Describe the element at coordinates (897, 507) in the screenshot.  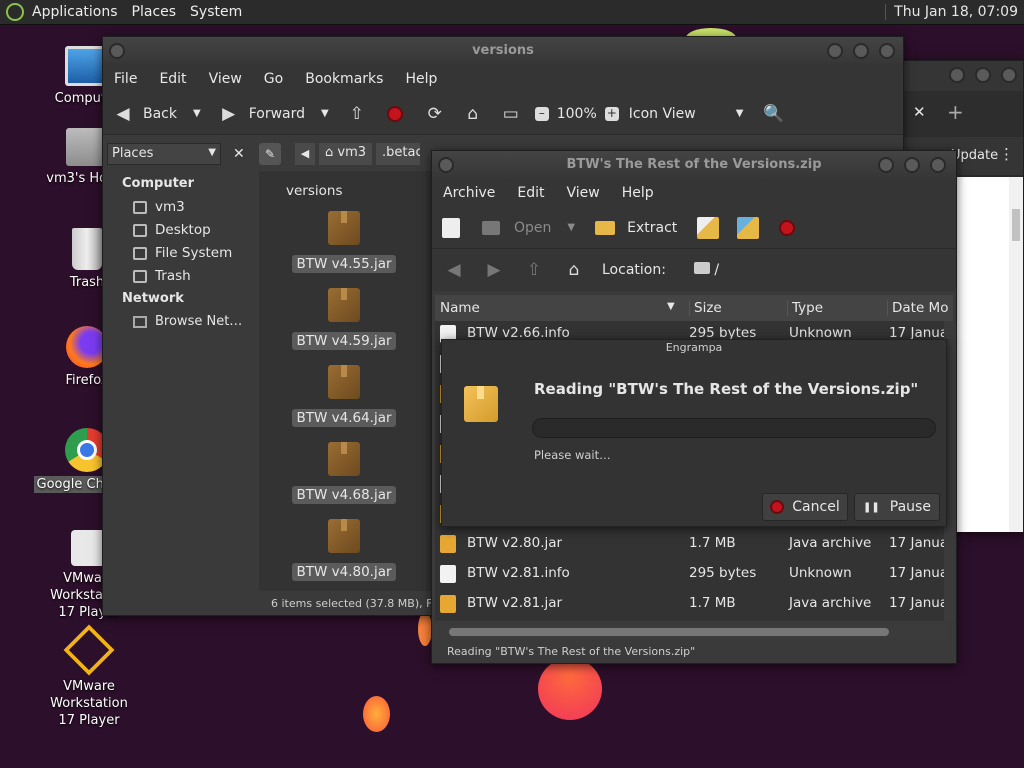
I see `pause-button: ❚❚ Pause` at that location.